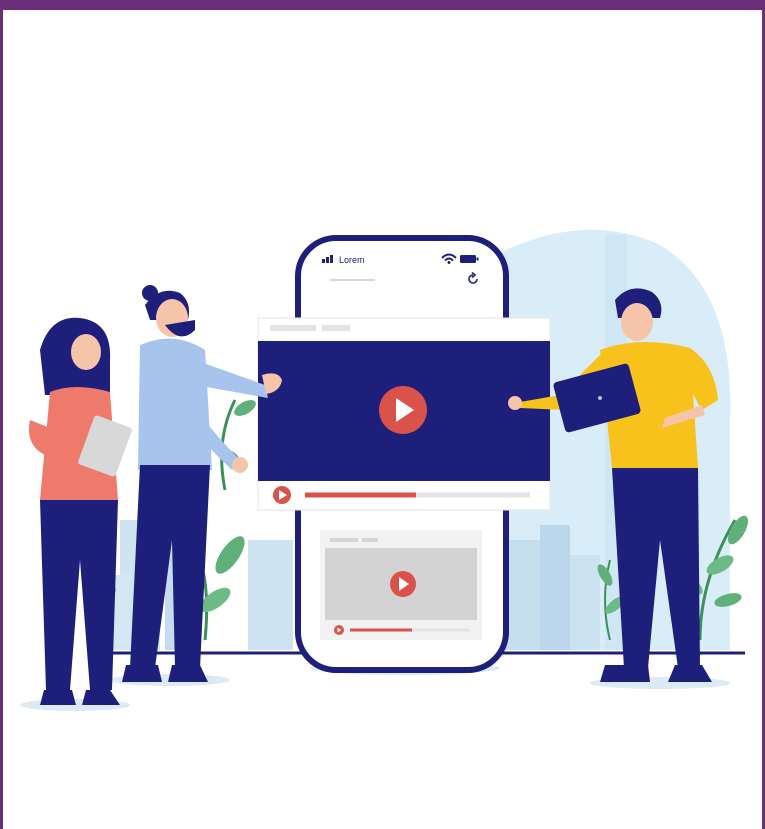 This screenshot has width=765, height=829. What do you see at coordinates (352, 260) in the screenshot?
I see `phone-status-label: Lorem` at bounding box center [352, 260].